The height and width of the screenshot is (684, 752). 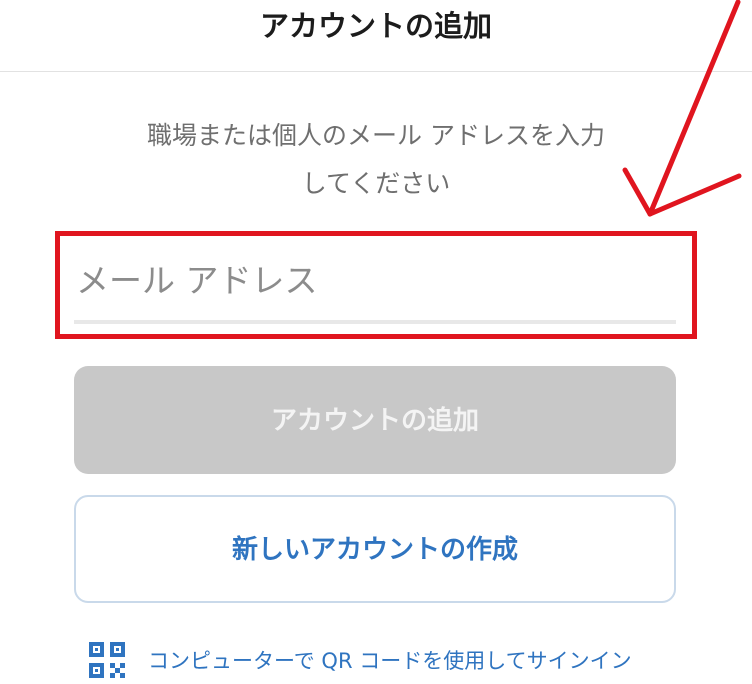 I want to click on add-account-button: アカウントの追加, so click(x=375, y=420).